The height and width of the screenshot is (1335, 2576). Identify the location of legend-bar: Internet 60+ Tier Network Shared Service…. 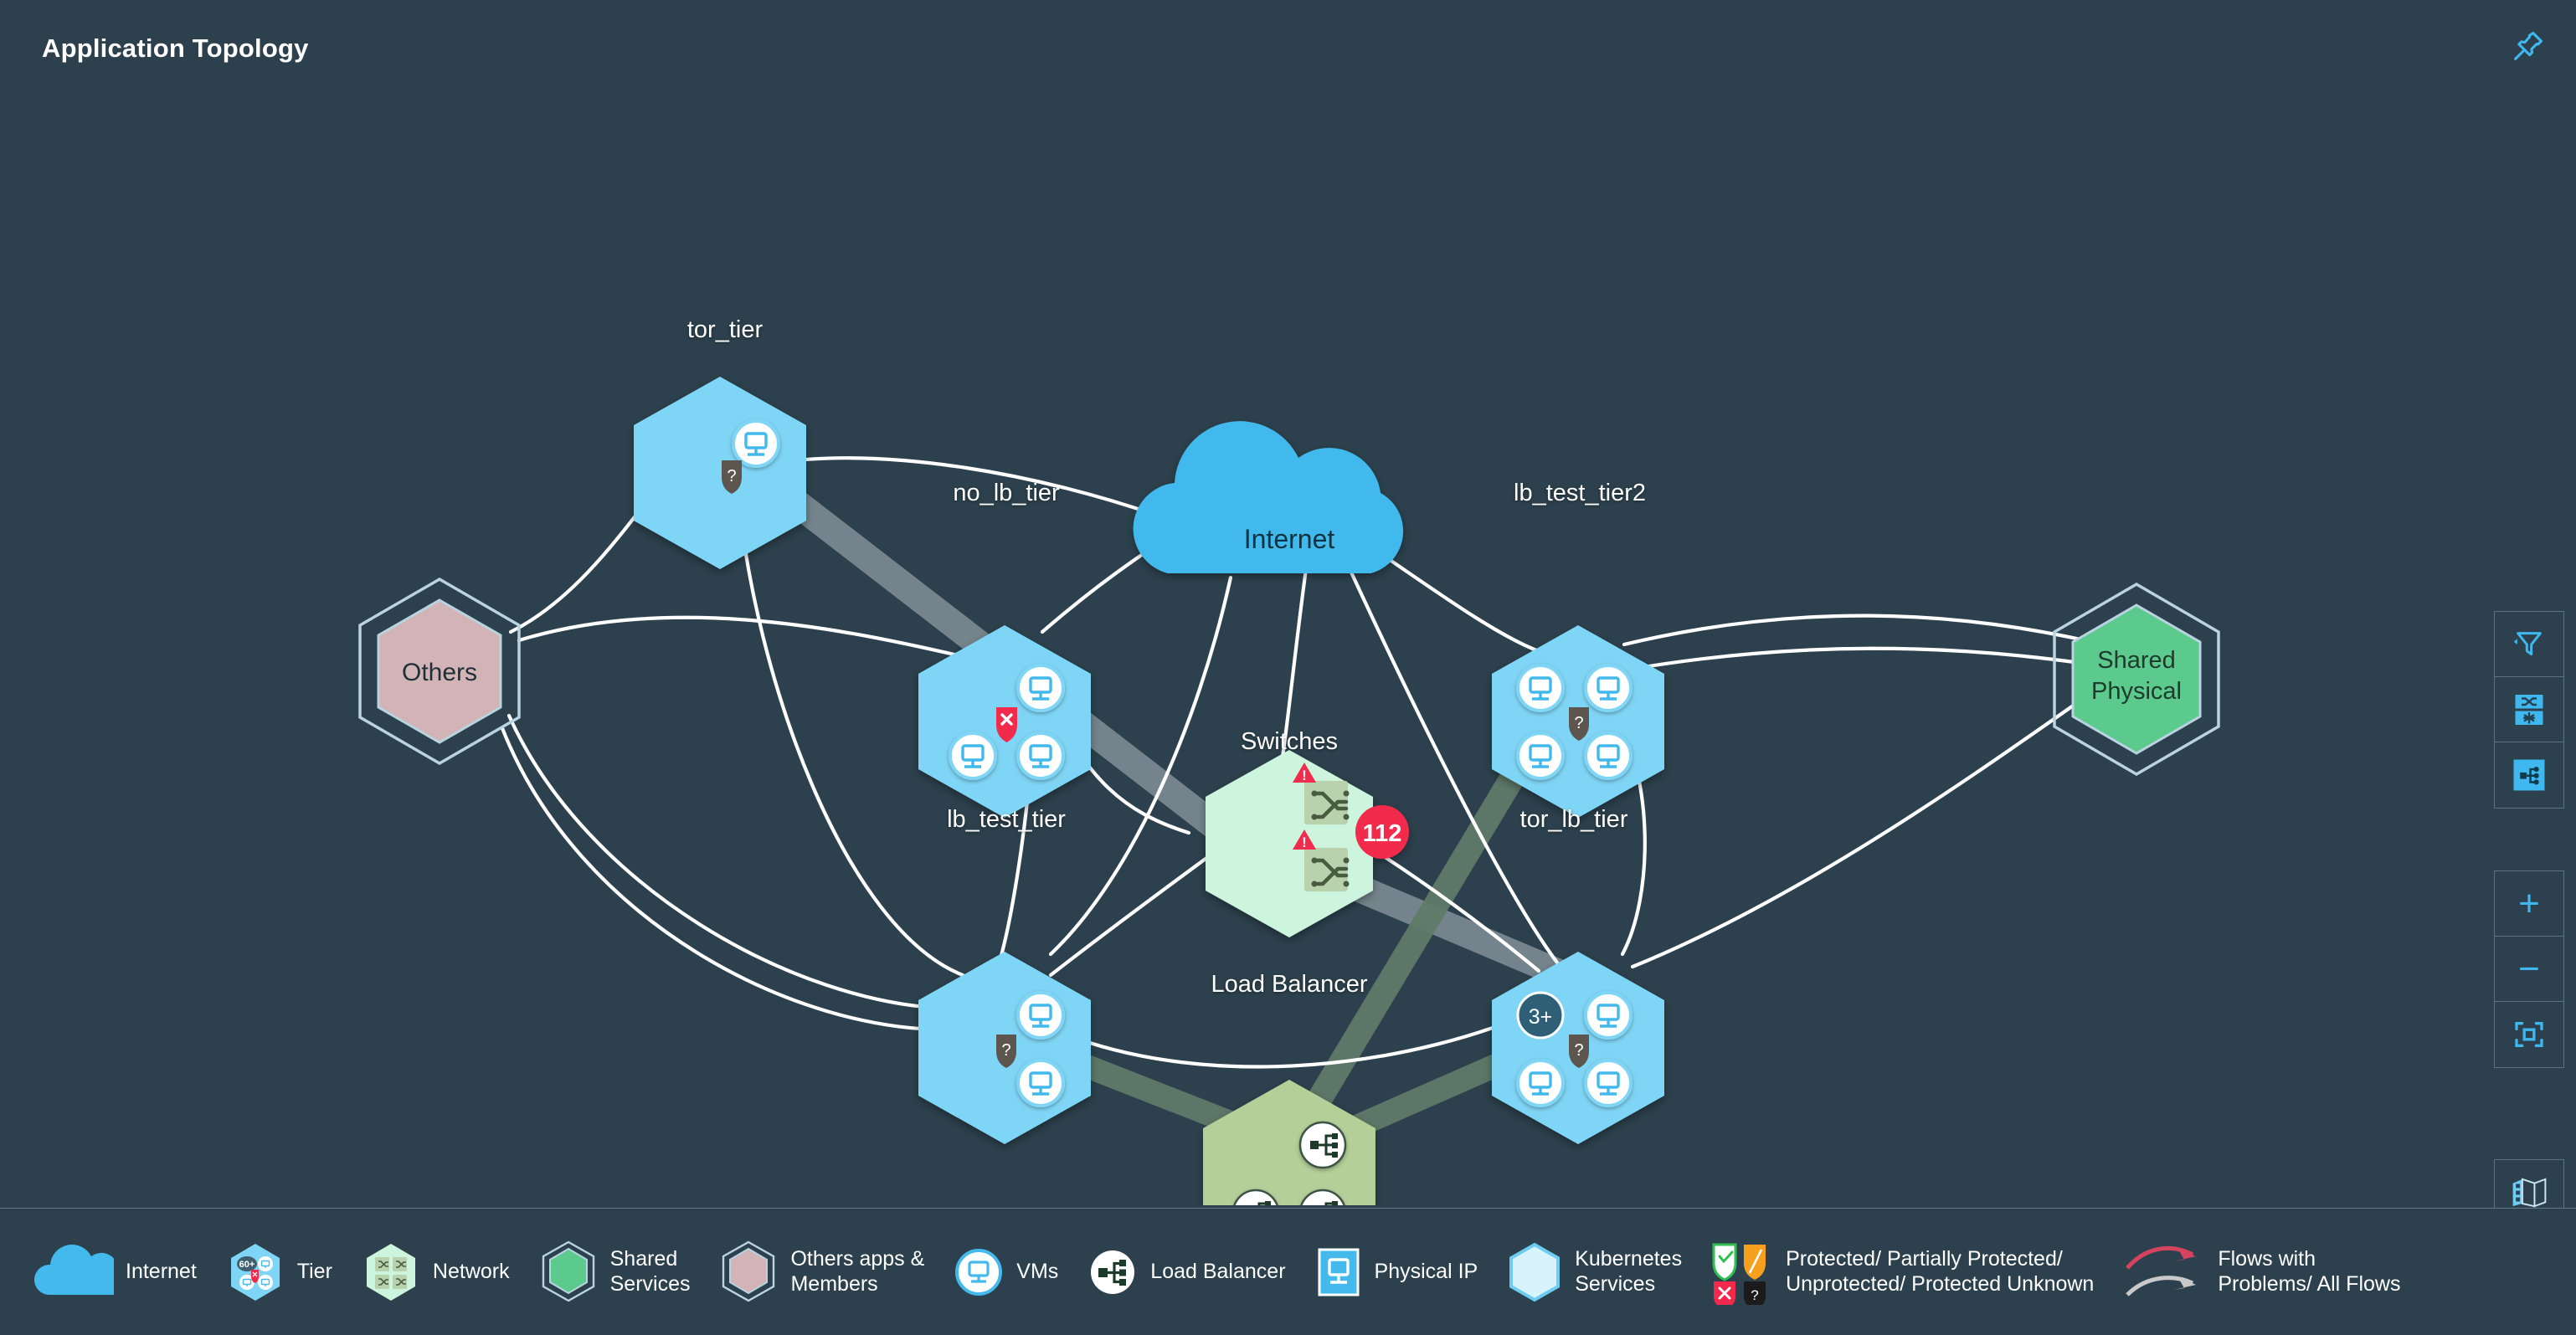
(1288, 1272).